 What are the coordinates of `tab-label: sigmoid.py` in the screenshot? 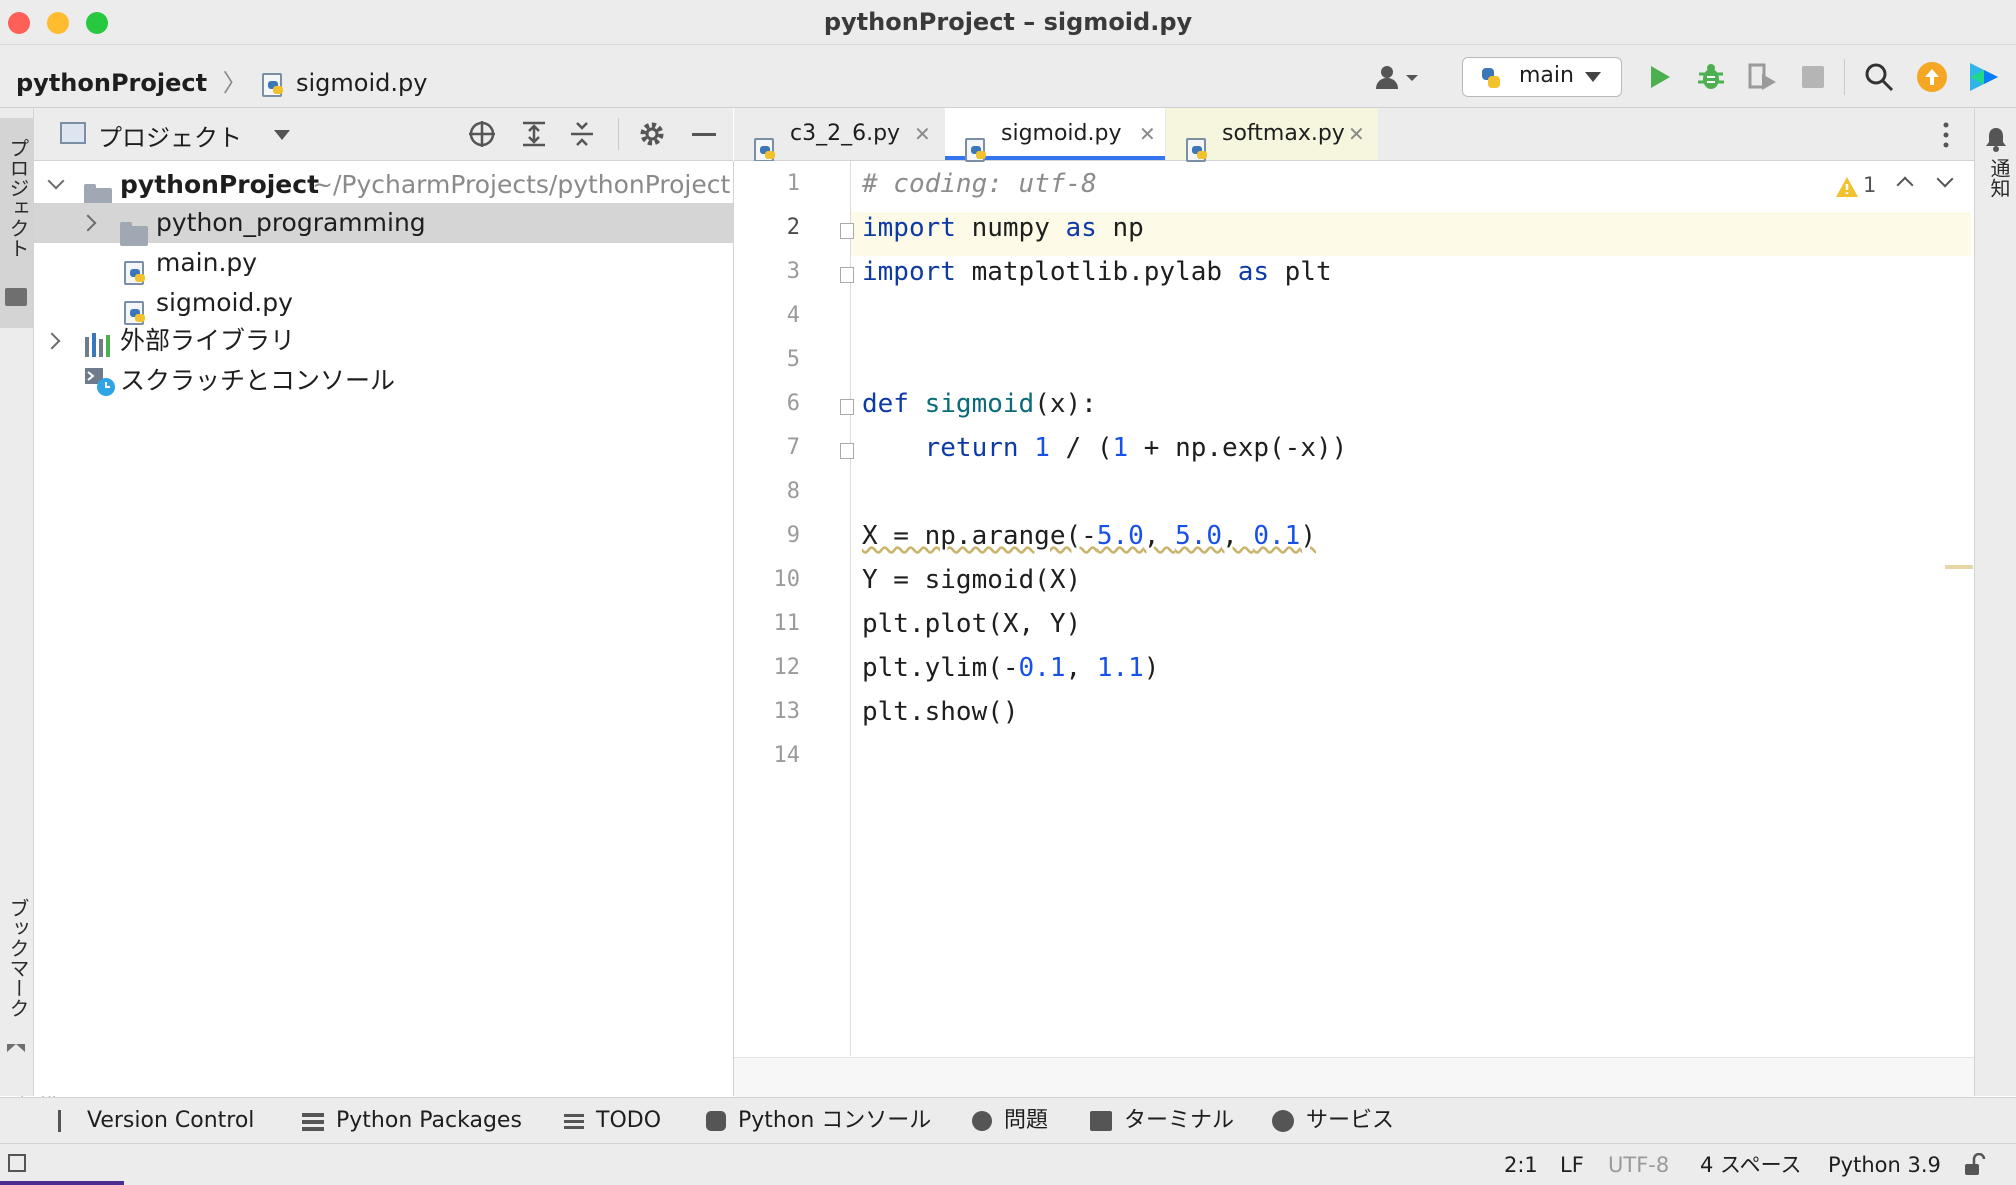 It's located at (1061, 133).